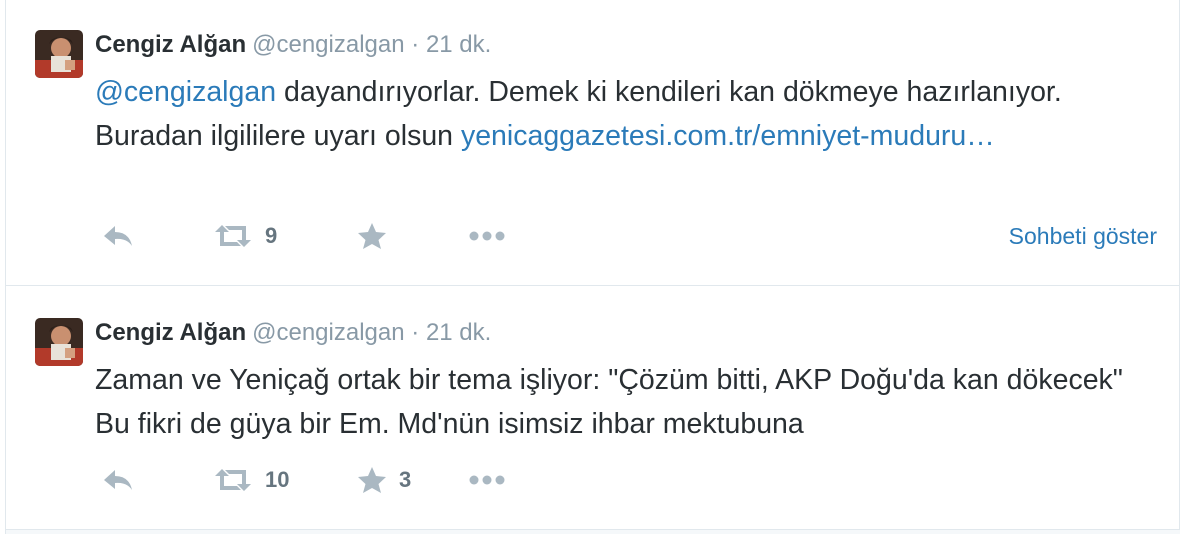  What do you see at coordinates (277, 479) in the screenshot?
I see `retweet-count: 10` at bounding box center [277, 479].